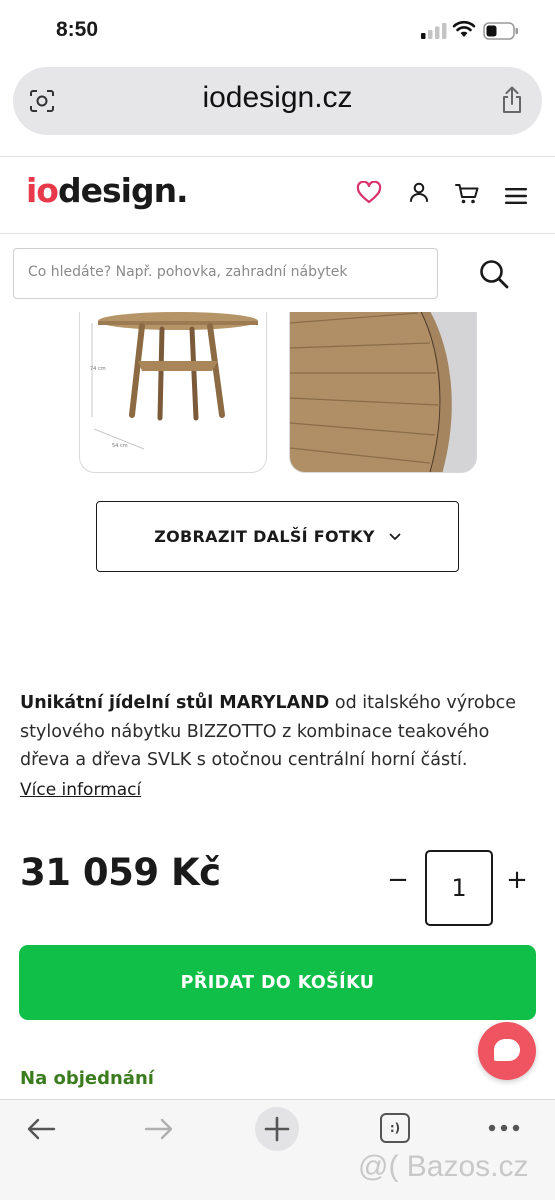 Image resolution: width=555 pixels, height=1200 pixels. I want to click on show-more-photos-label: ZOBRAZIT DALŠÍ FOTKY, so click(264, 536).